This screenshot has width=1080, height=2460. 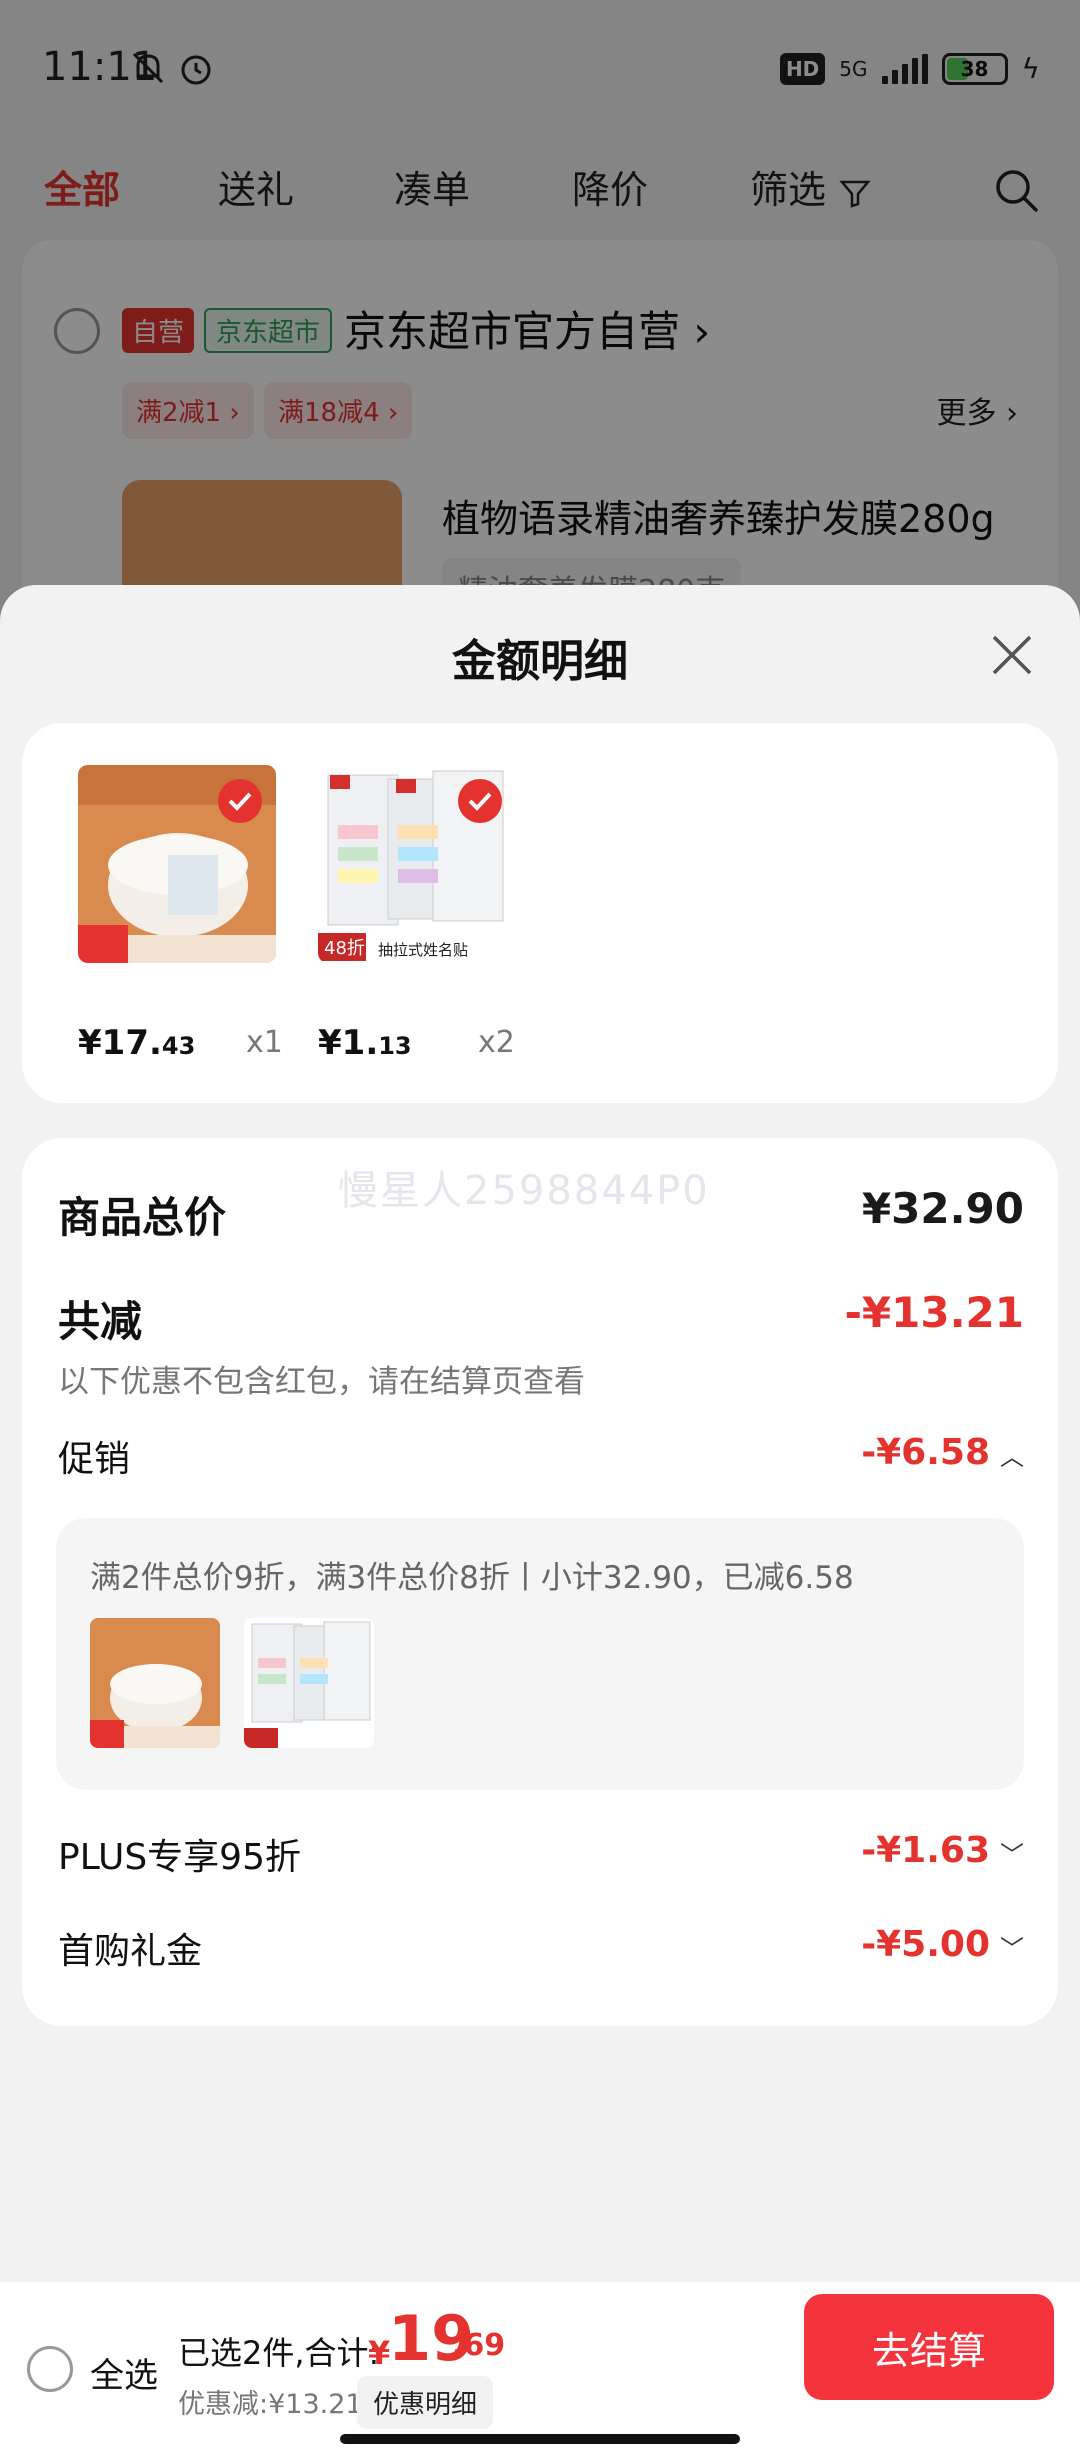 I want to click on subtotal-label: 商品总价, so click(x=142, y=1217).